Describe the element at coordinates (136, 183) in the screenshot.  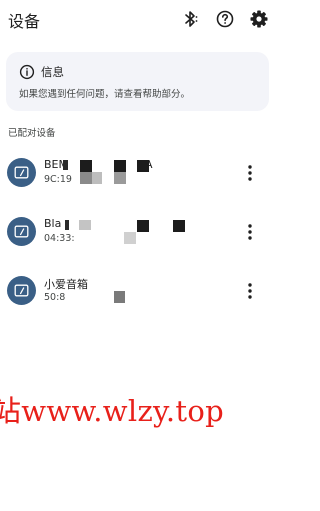
I see `device-item: BEM'A 9C:19` at that location.